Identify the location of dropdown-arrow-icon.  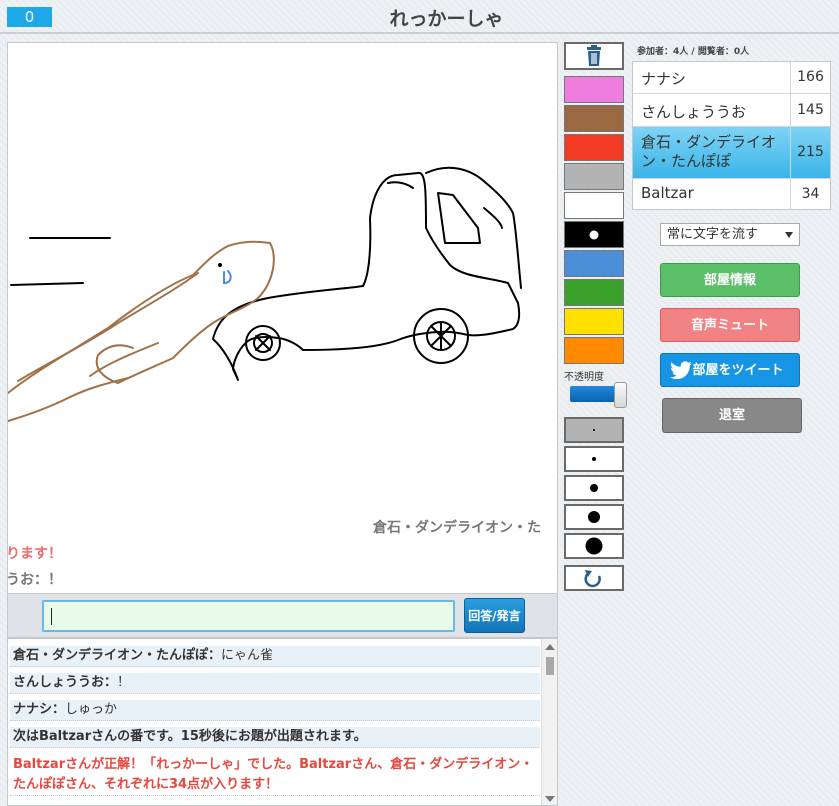
(789, 235).